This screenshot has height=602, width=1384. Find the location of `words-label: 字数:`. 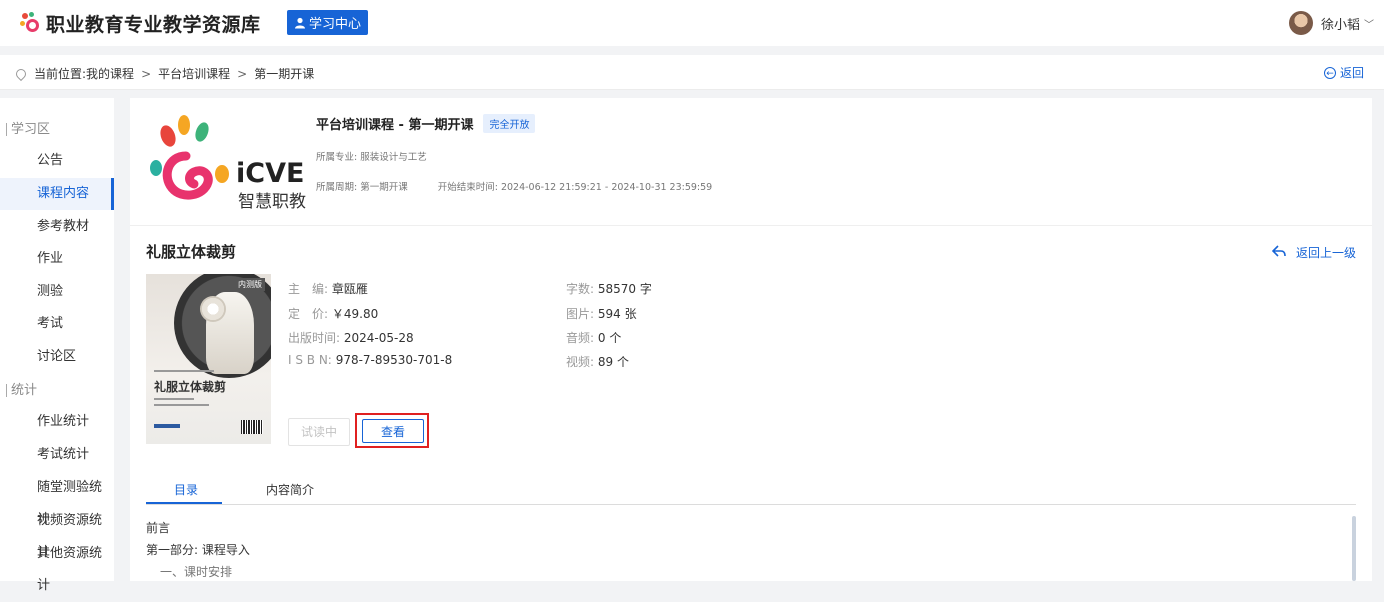

words-label: 字数: is located at coordinates (580, 289).